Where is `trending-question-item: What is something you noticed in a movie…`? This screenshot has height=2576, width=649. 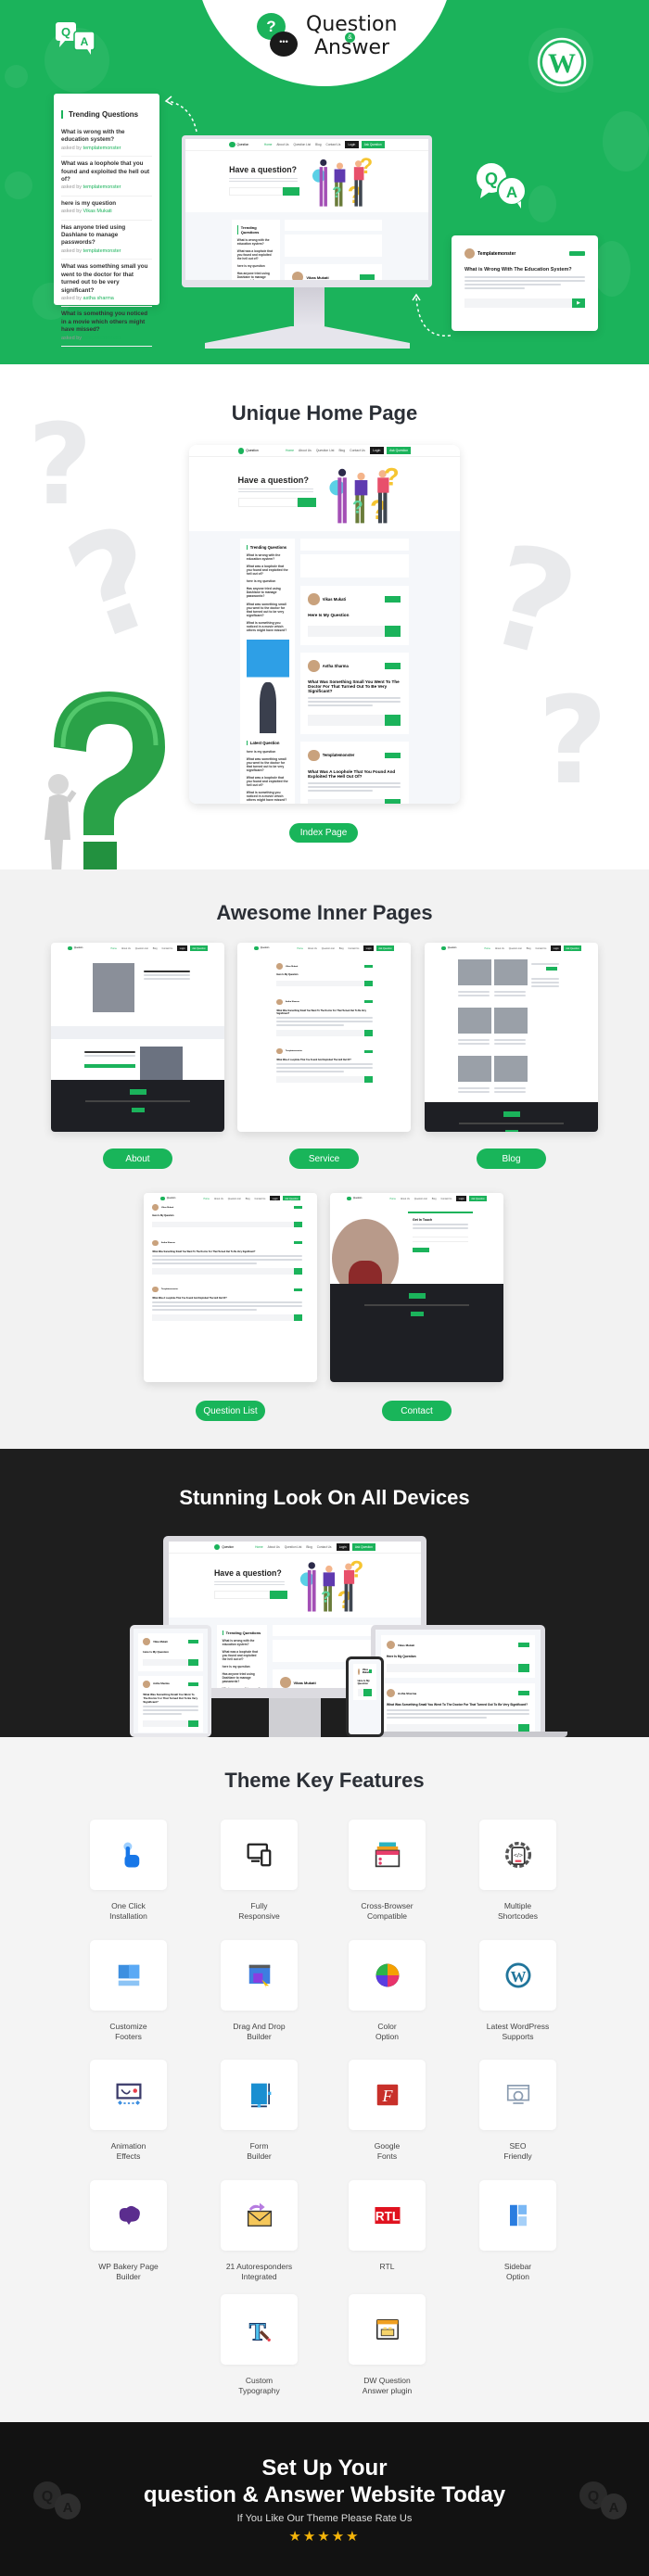
trending-question-item: What is something you noticed in a movie… is located at coordinates (106, 327).